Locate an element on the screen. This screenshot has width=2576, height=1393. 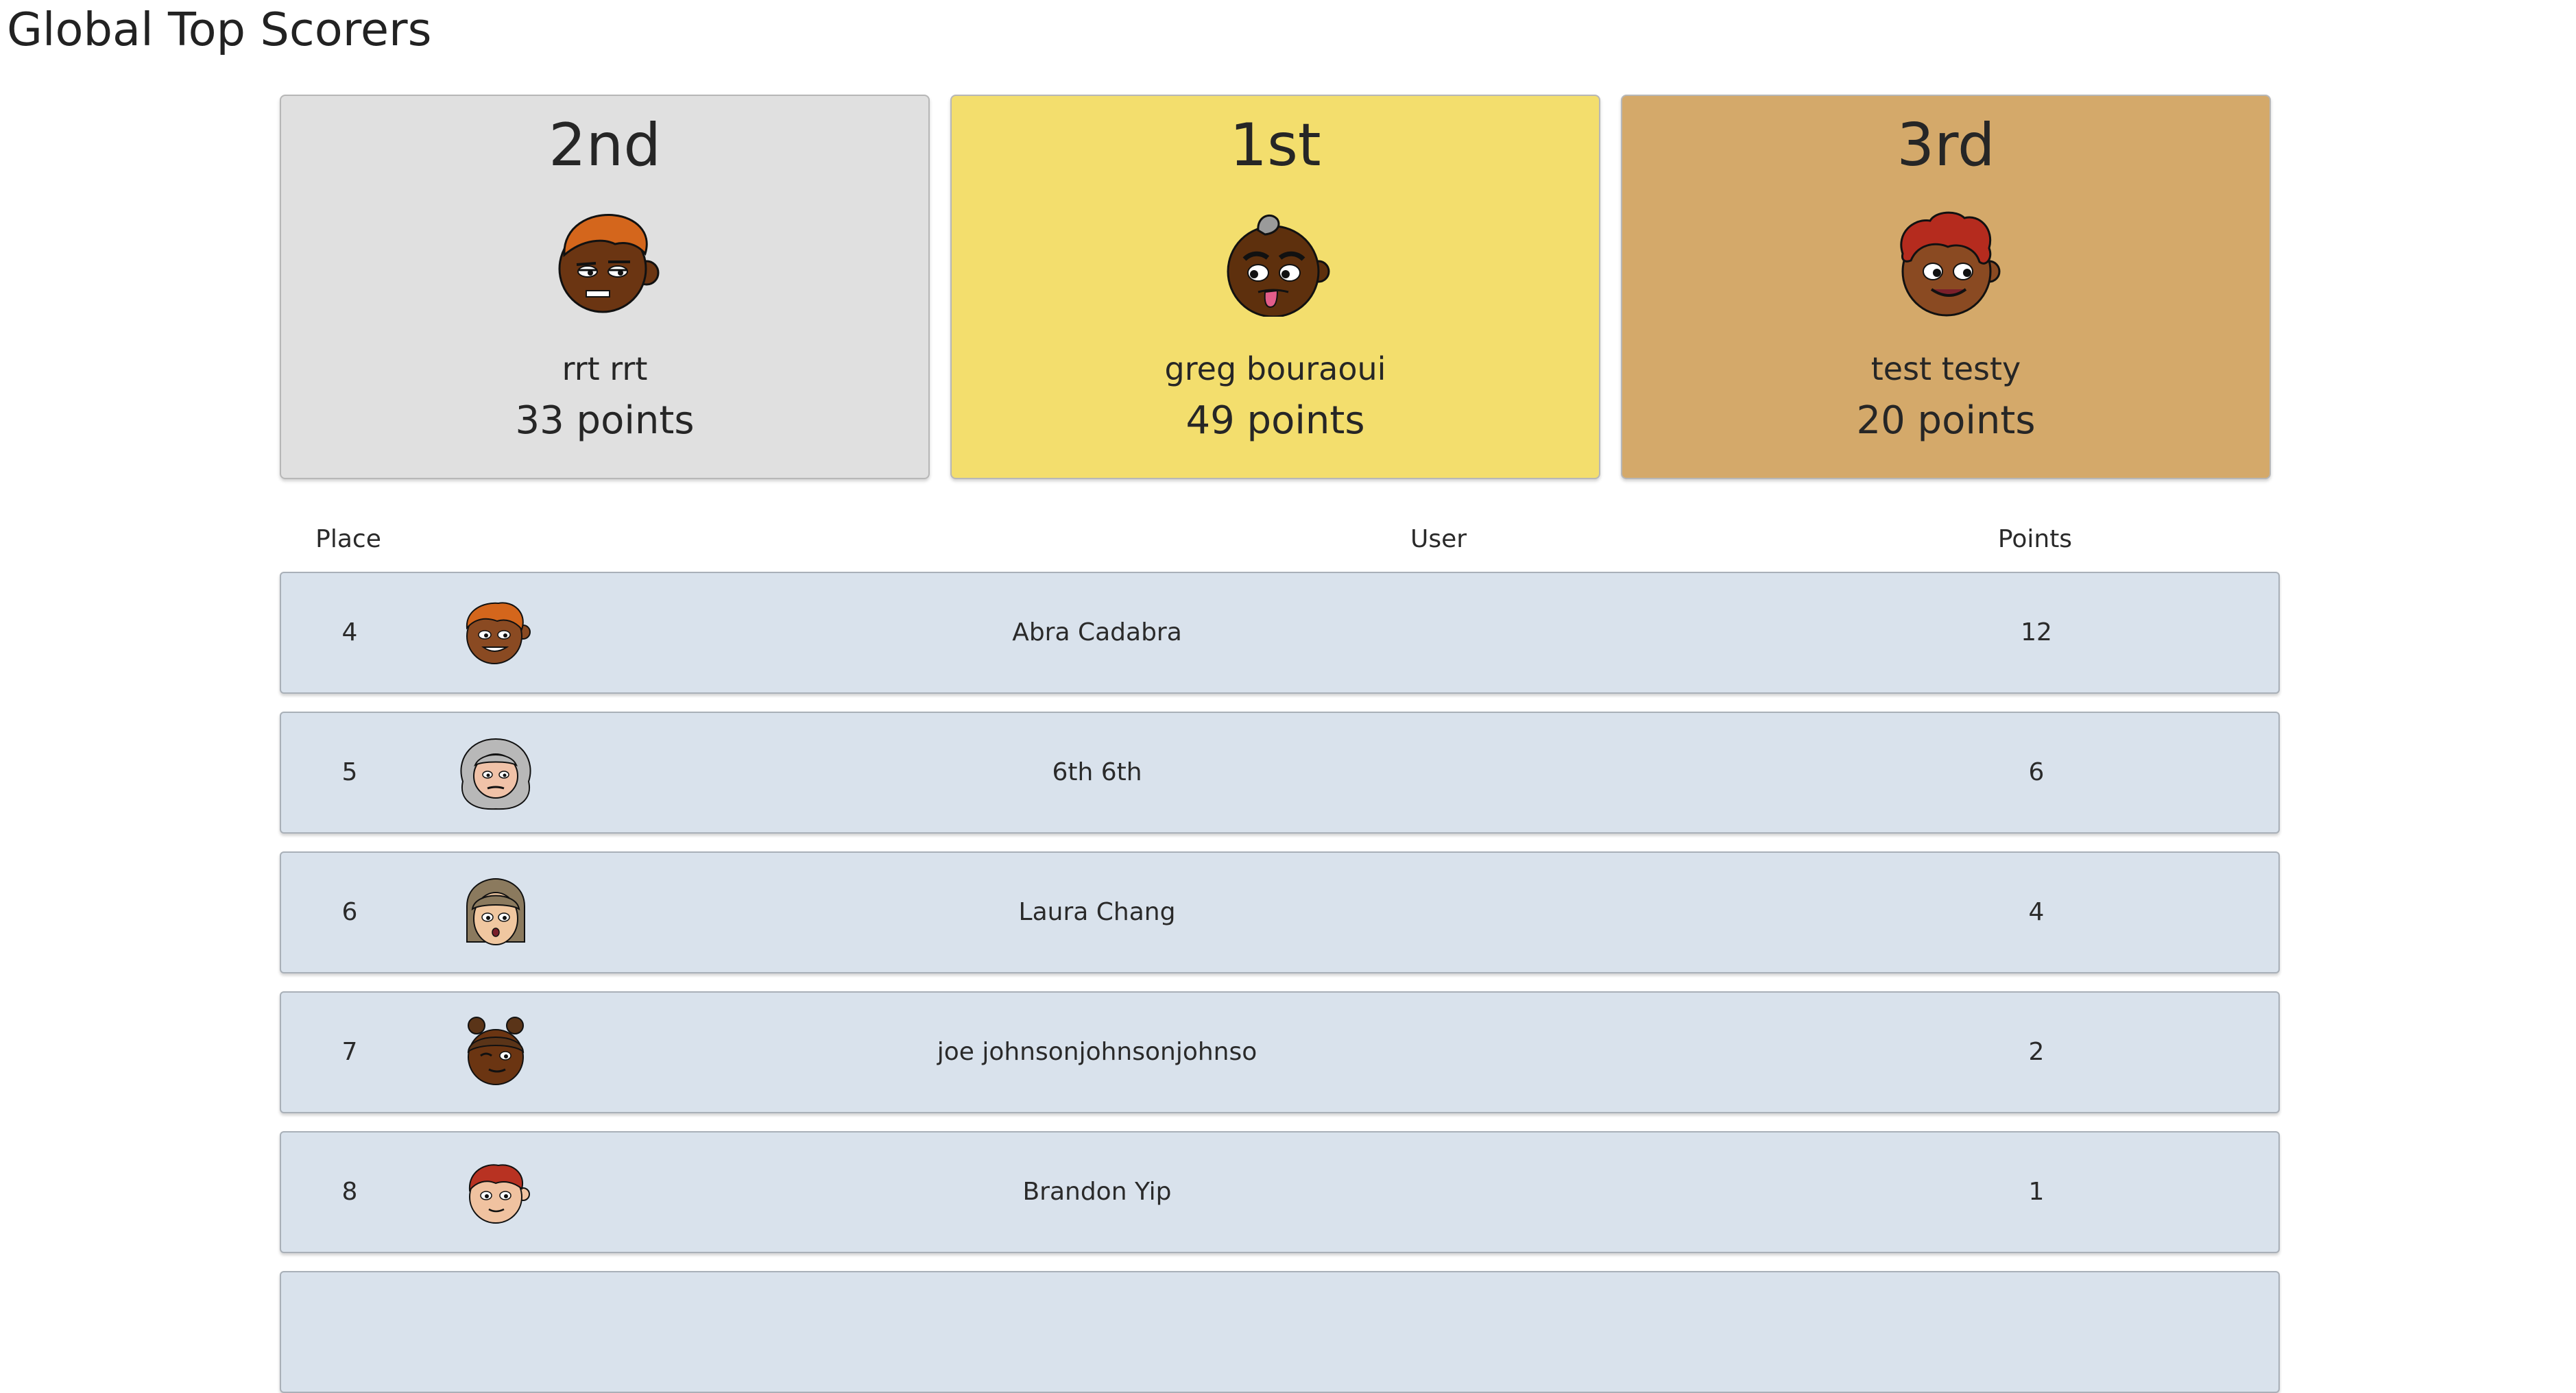
page-title: Global Top Scorers is located at coordinates (220, 29).